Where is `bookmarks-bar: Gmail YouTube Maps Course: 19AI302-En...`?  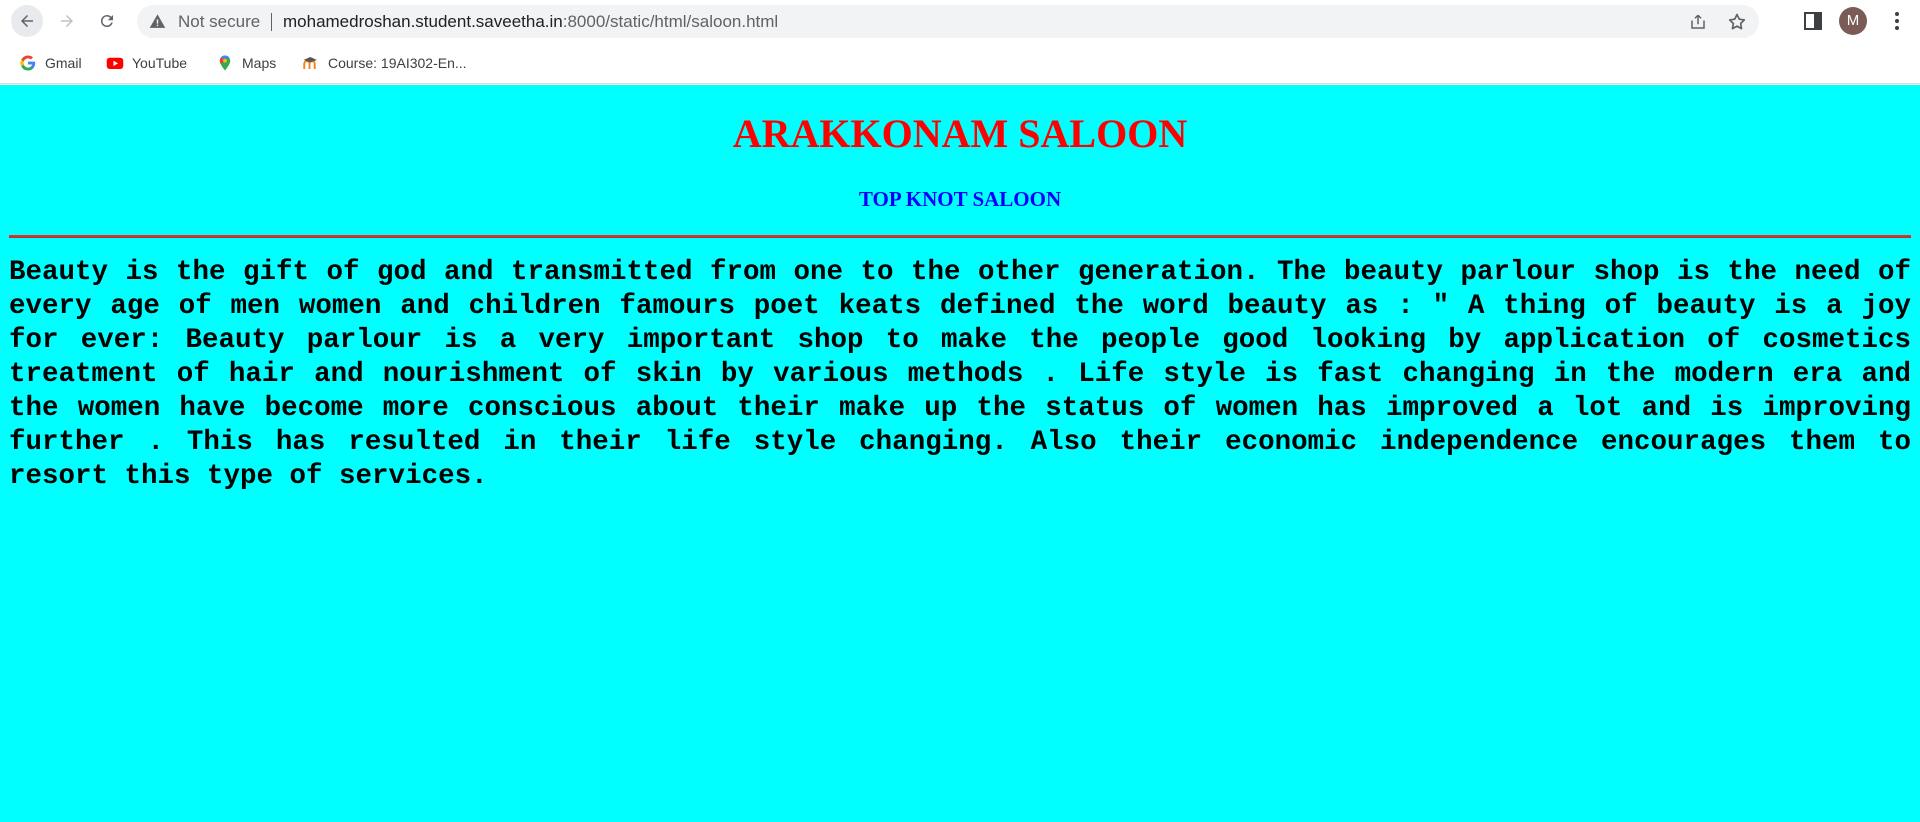
bookmarks-bar: Gmail YouTube Maps Course: 19AI302-En... is located at coordinates (960, 63).